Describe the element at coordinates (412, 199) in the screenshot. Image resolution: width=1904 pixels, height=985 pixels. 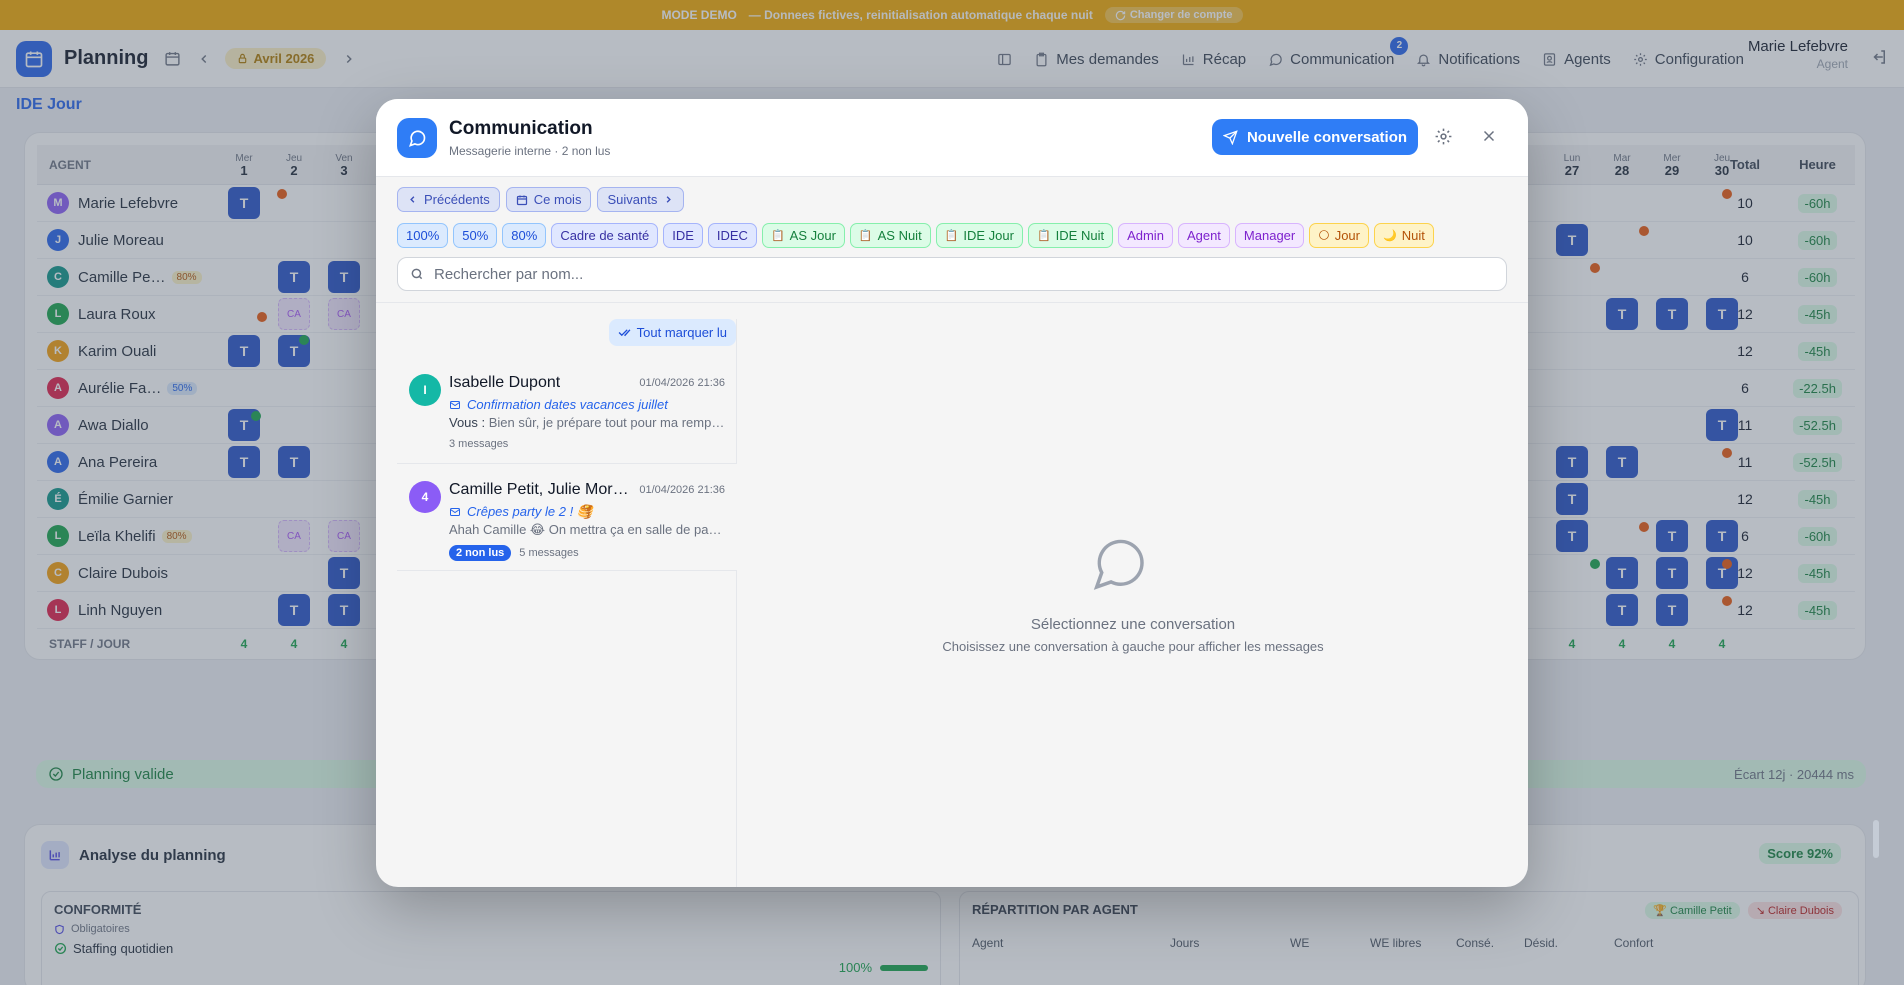
I see `chevron-left-icon` at that location.